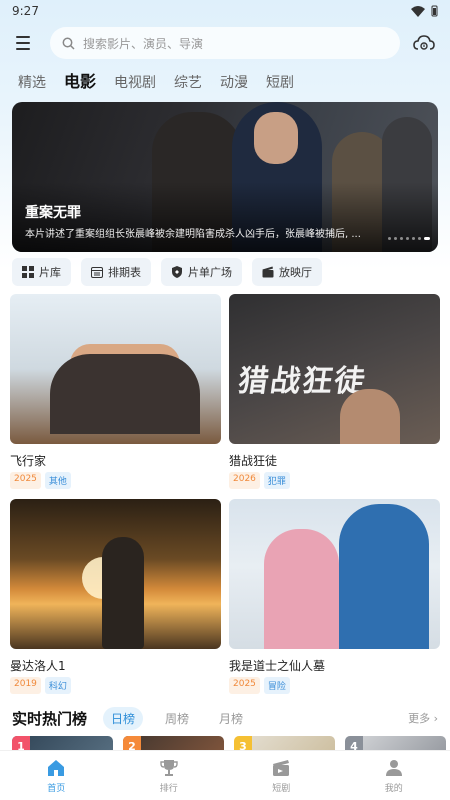 The height and width of the screenshot is (800, 450). What do you see at coordinates (38, 666) in the screenshot?
I see `movie-title: 曼达洛人1` at bounding box center [38, 666].